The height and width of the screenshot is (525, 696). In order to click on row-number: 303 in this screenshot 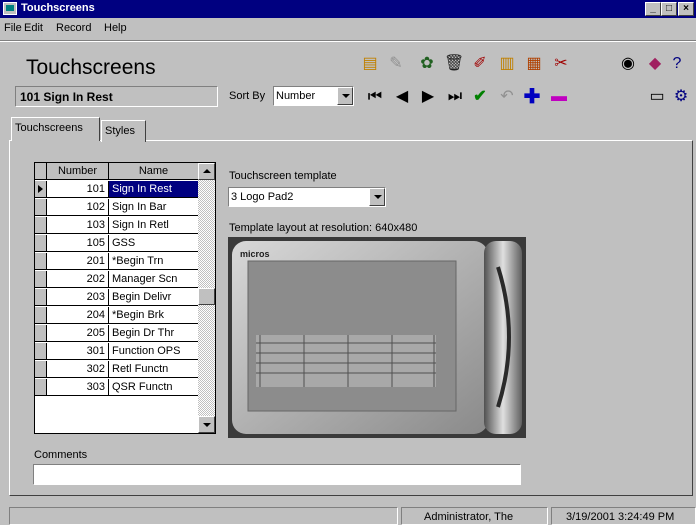, I will do `click(78, 387)`.